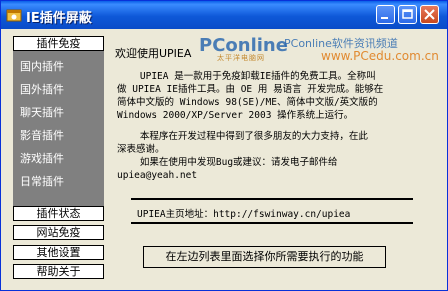  What do you see at coordinates (58, 232) in the screenshot?
I see `website-immunity-button: 网站免疫` at bounding box center [58, 232].